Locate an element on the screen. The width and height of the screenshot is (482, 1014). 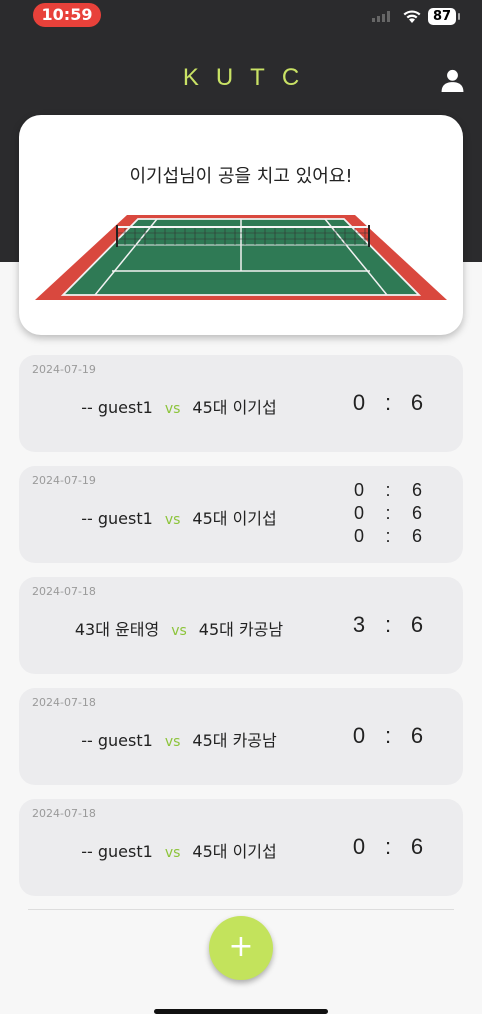
match-players: -- guest1 vs 45대 카공남 is located at coordinates (179, 739).